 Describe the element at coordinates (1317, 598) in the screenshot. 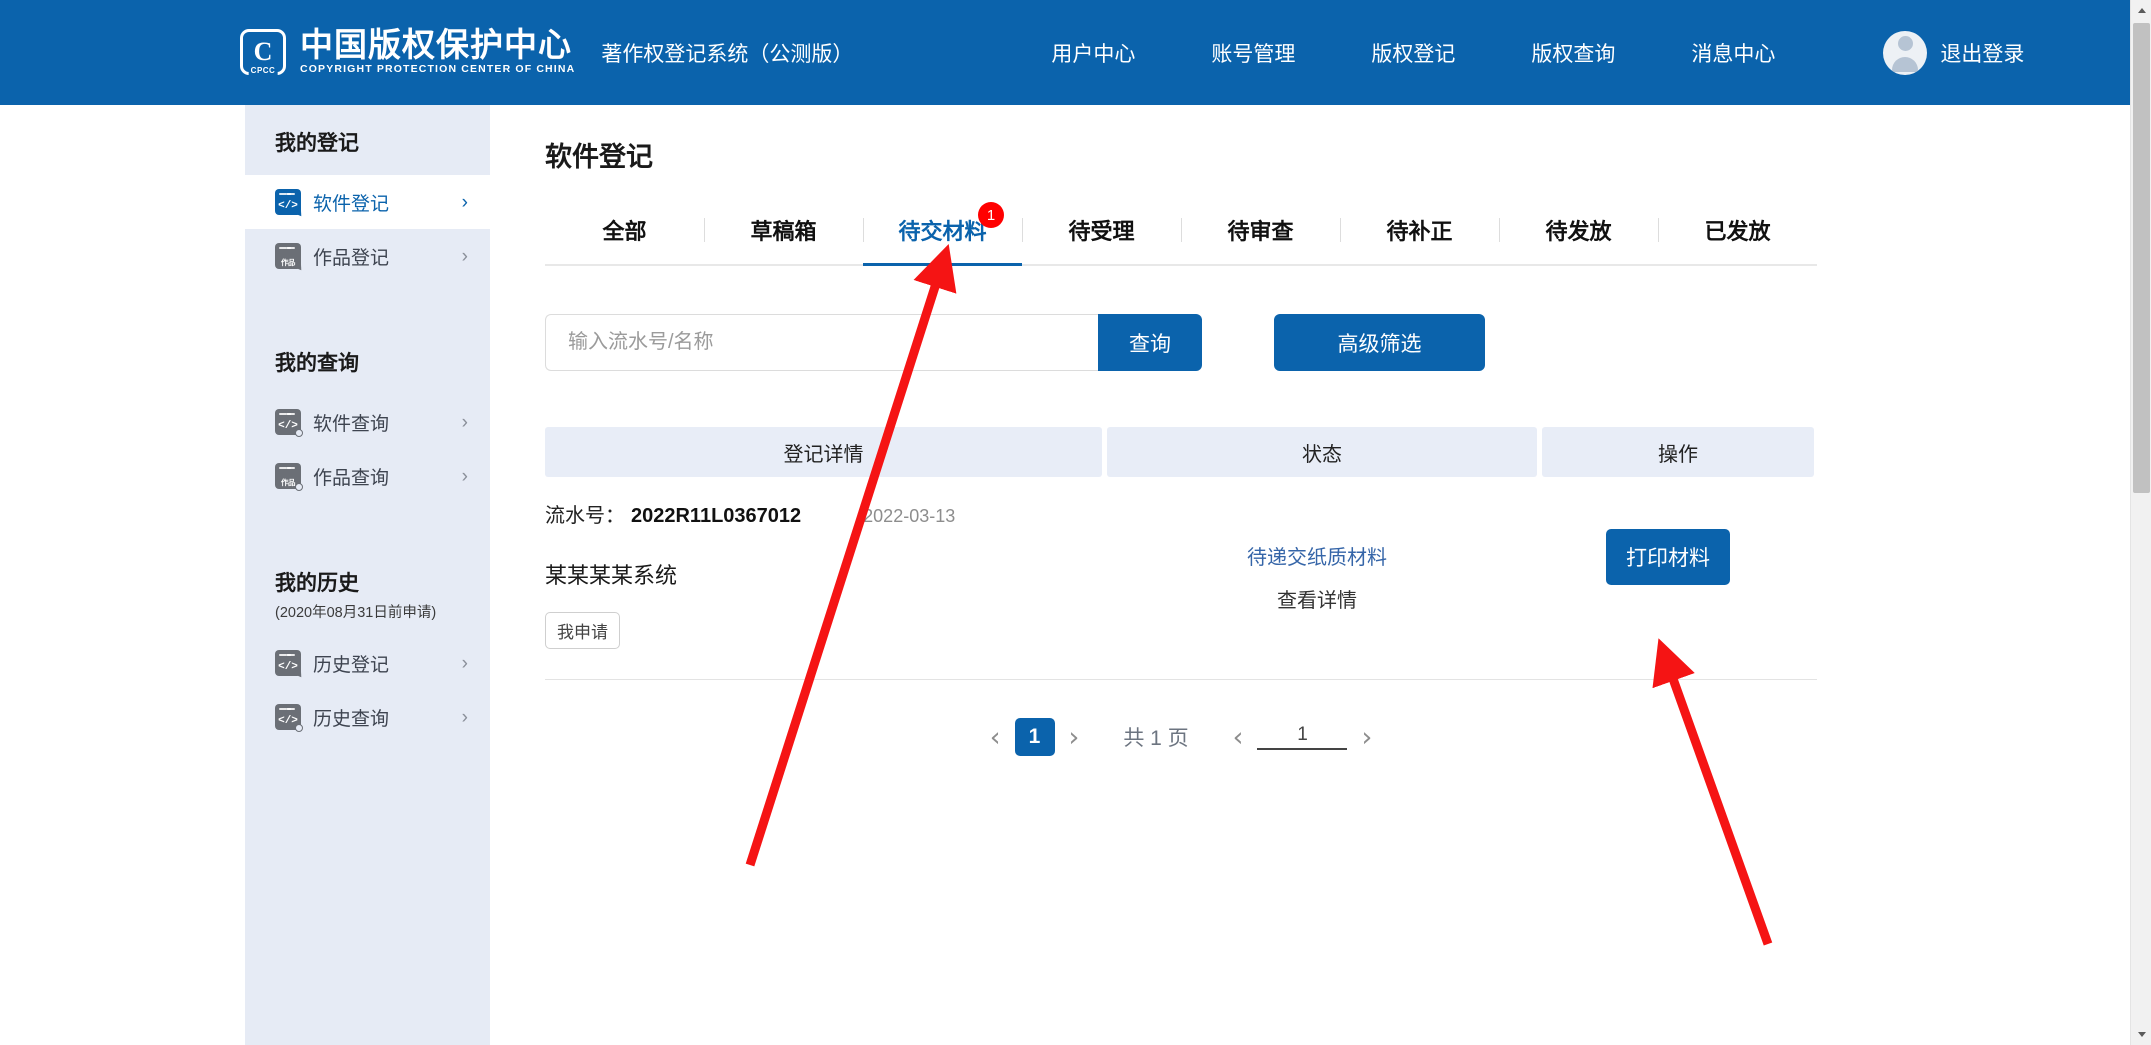

I see `view-details-link: 查看详情` at that location.